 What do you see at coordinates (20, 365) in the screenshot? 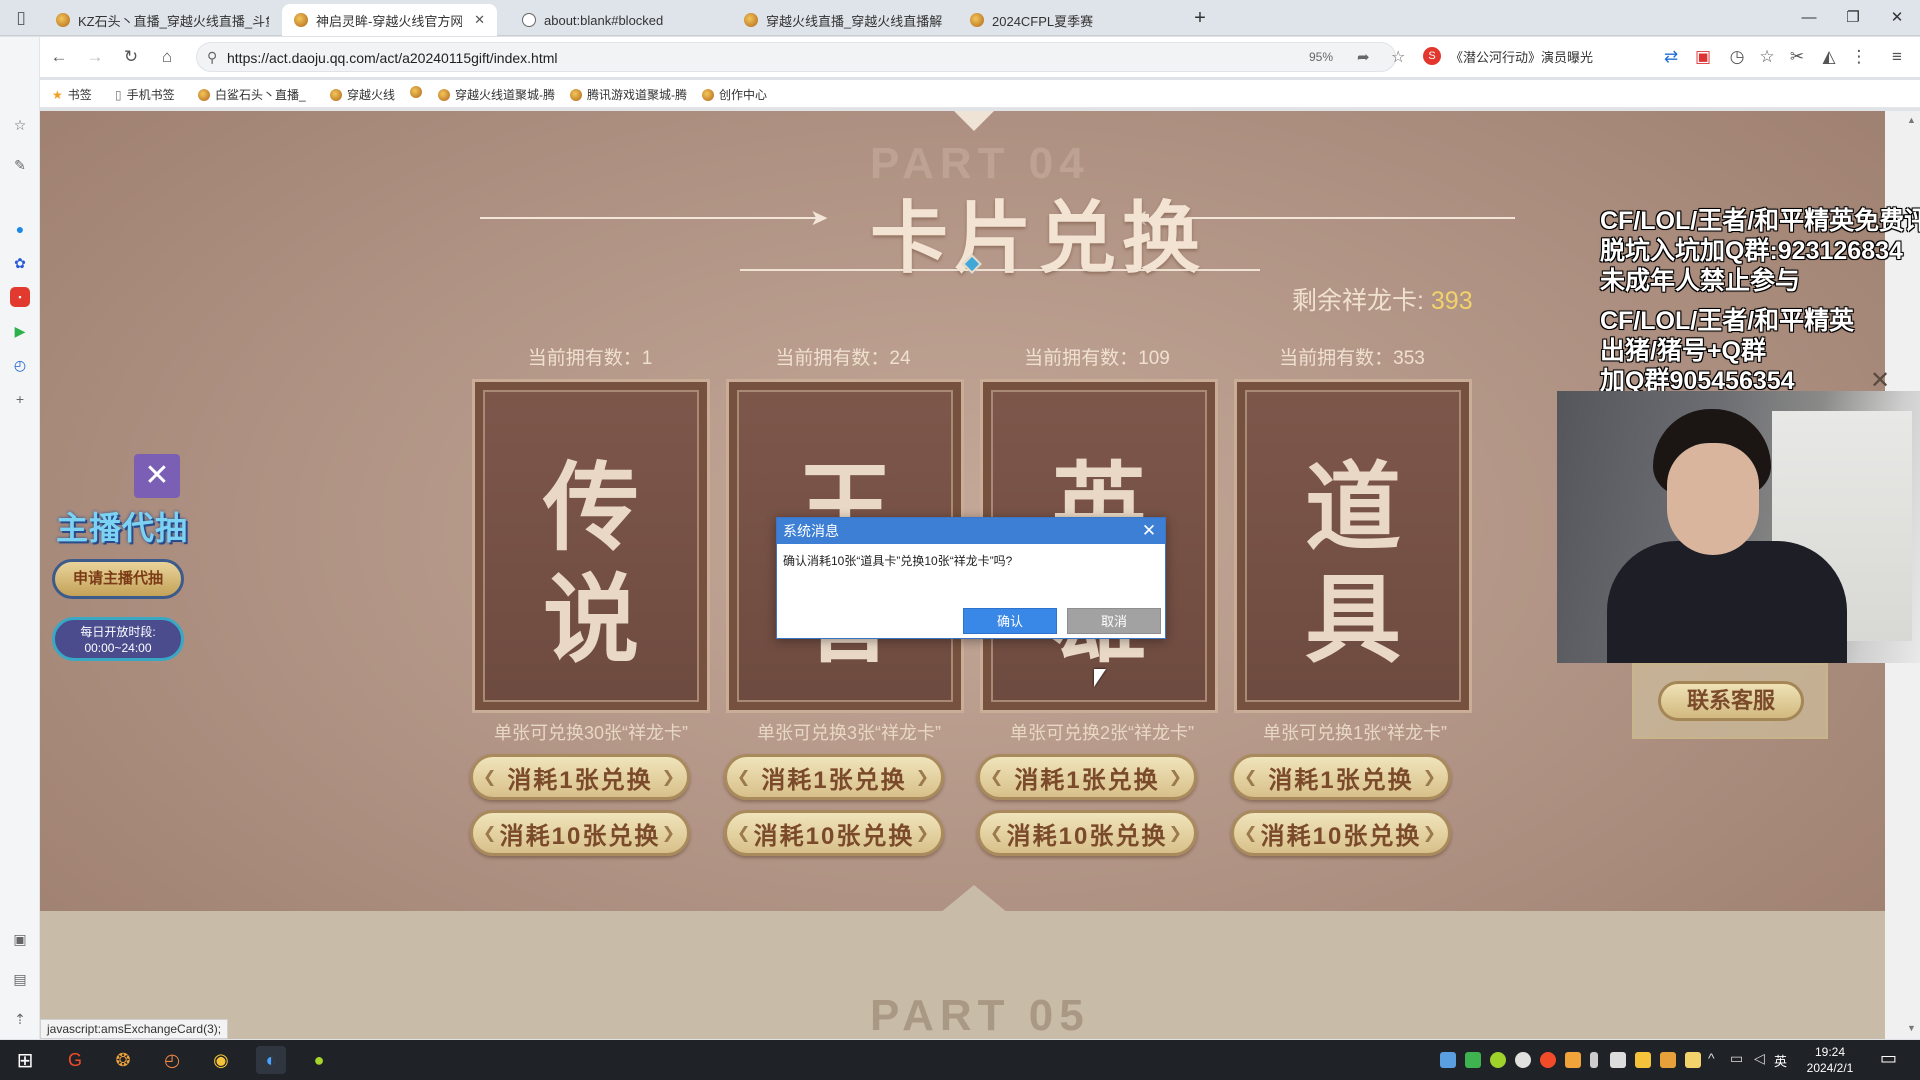
I see `clock-app-icon: ◴` at bounding box center [20, 365].